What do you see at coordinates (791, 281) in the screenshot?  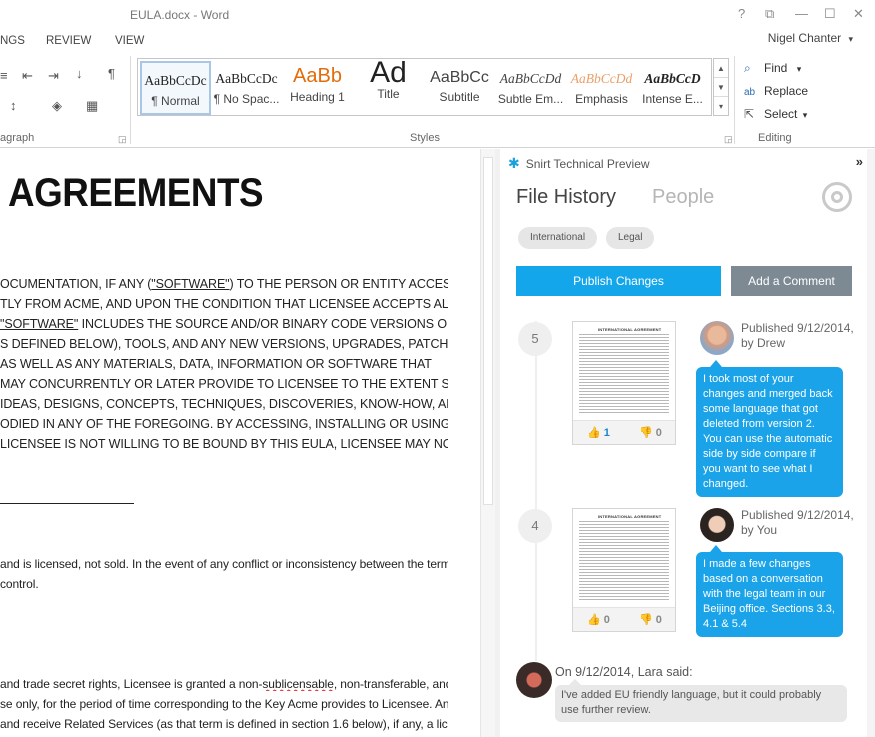 I see `add-comment-button: Add a Comment` at bounding box center [791, 281].